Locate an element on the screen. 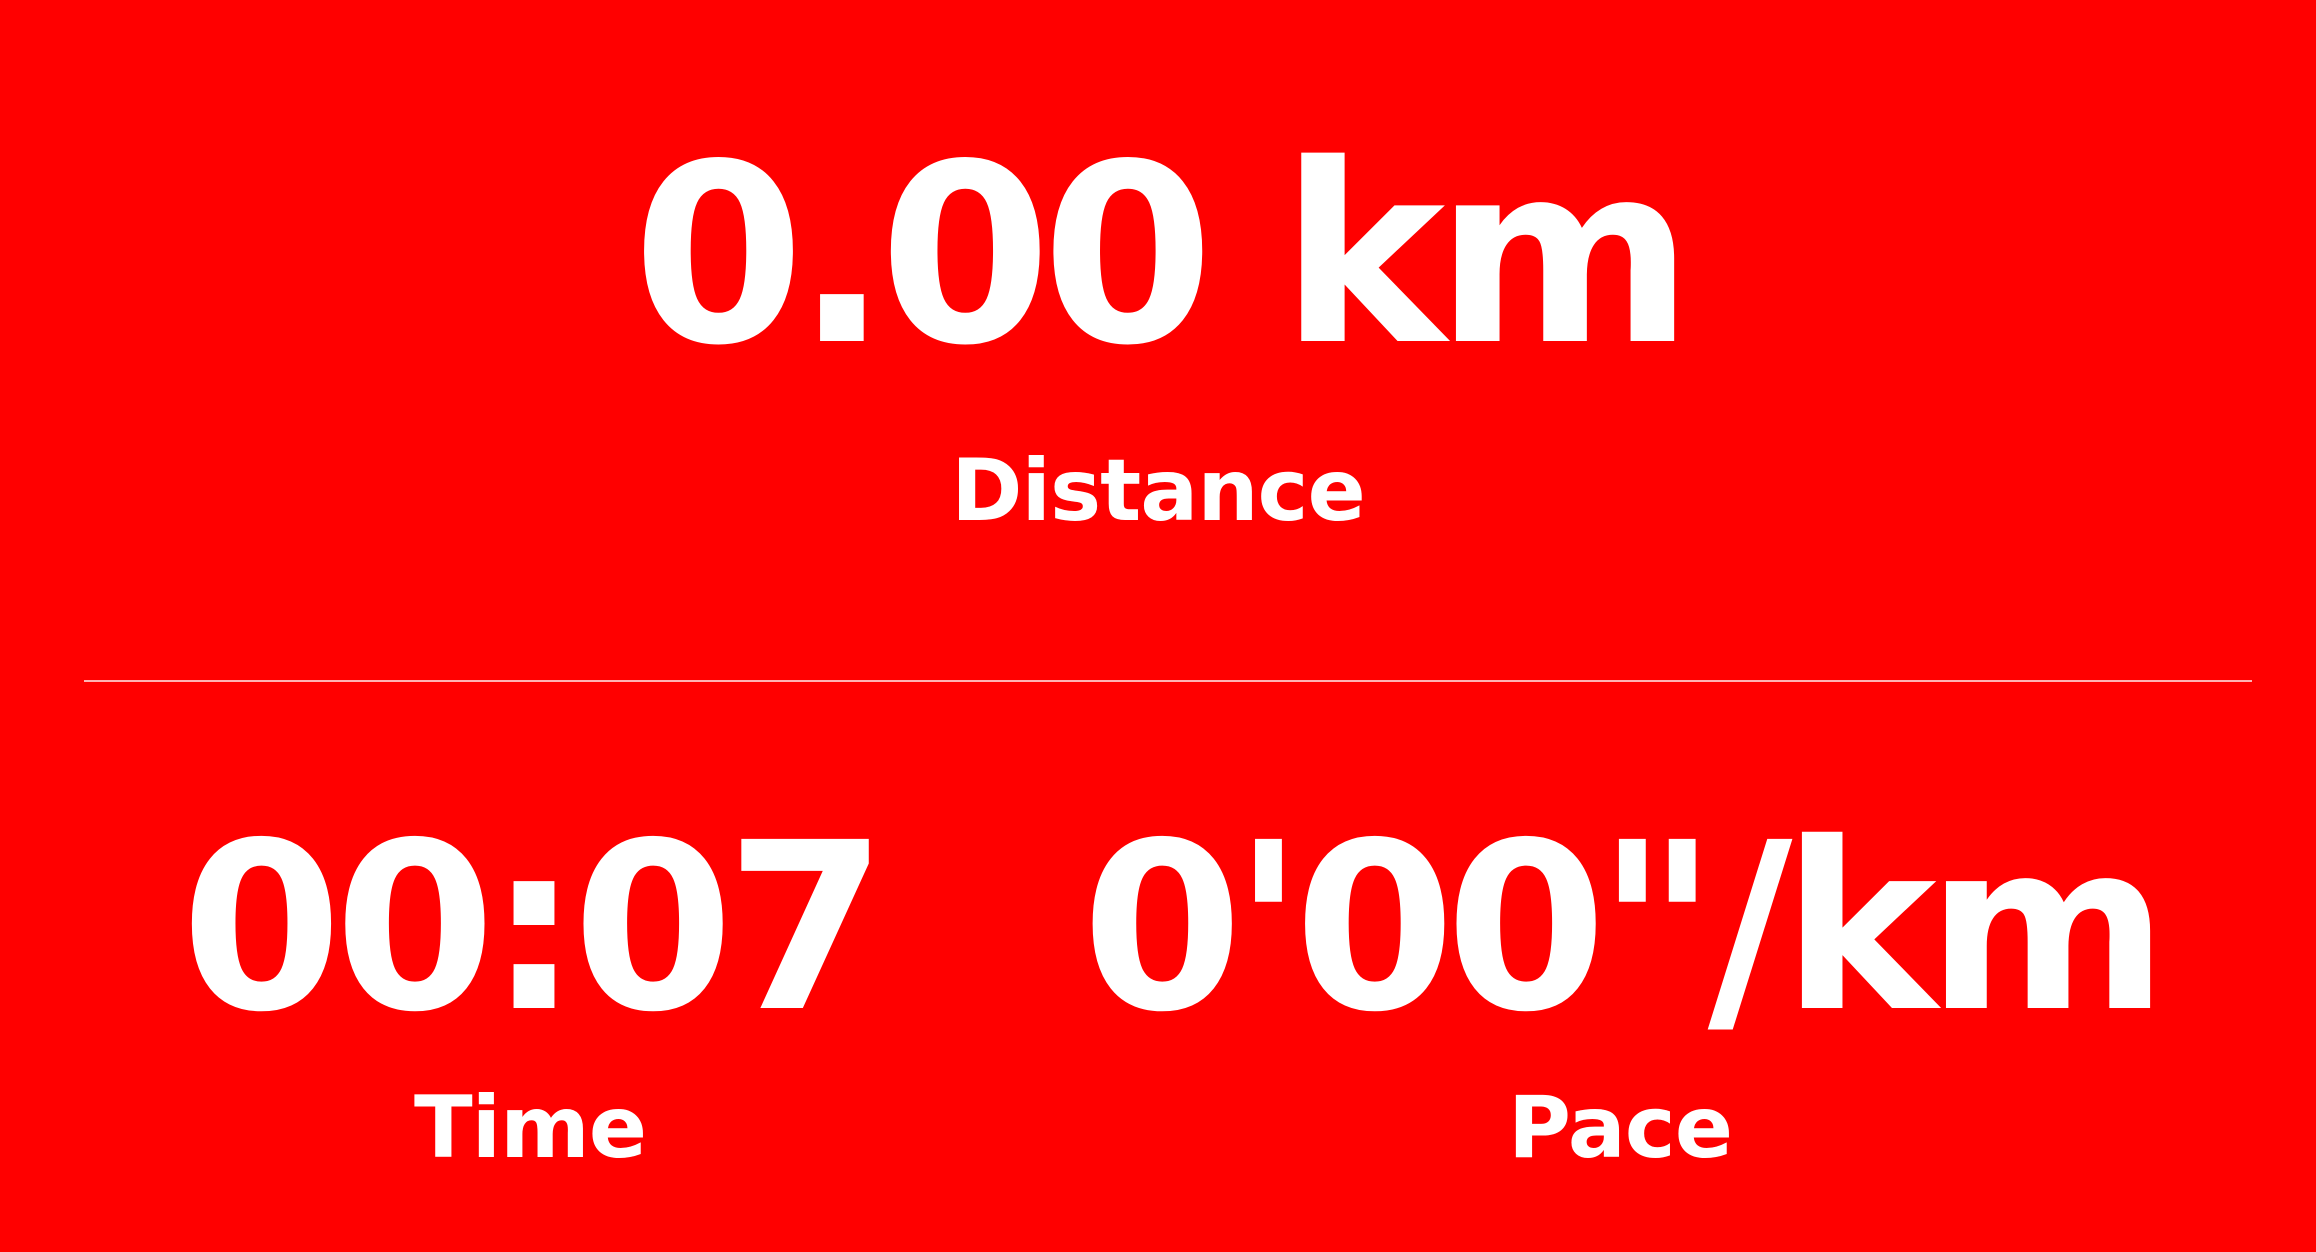 The image size is (2316, 1252). metrics-divider is located at coordinates (1168, 681).